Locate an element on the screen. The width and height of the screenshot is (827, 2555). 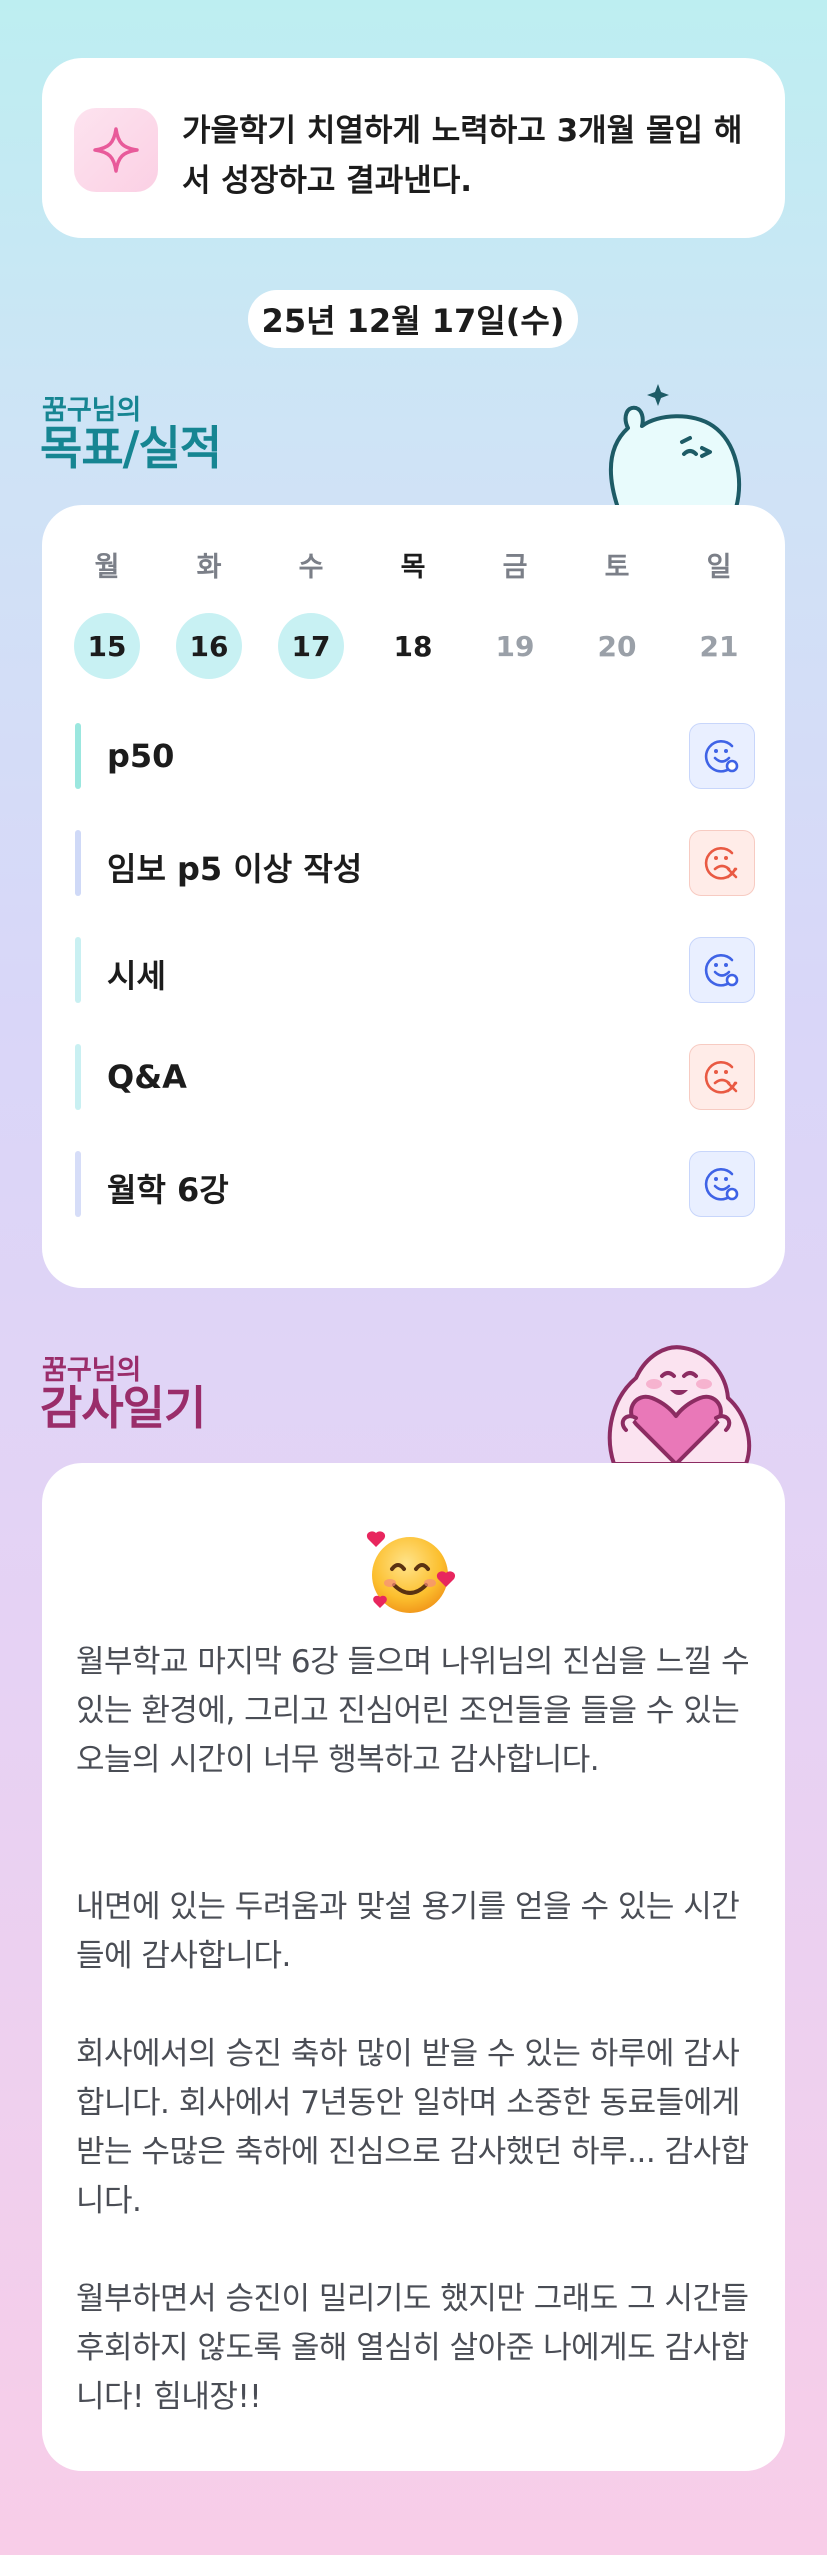
goal-row: 임보 p5 이상 작성 is located at coordinates (415, 863).